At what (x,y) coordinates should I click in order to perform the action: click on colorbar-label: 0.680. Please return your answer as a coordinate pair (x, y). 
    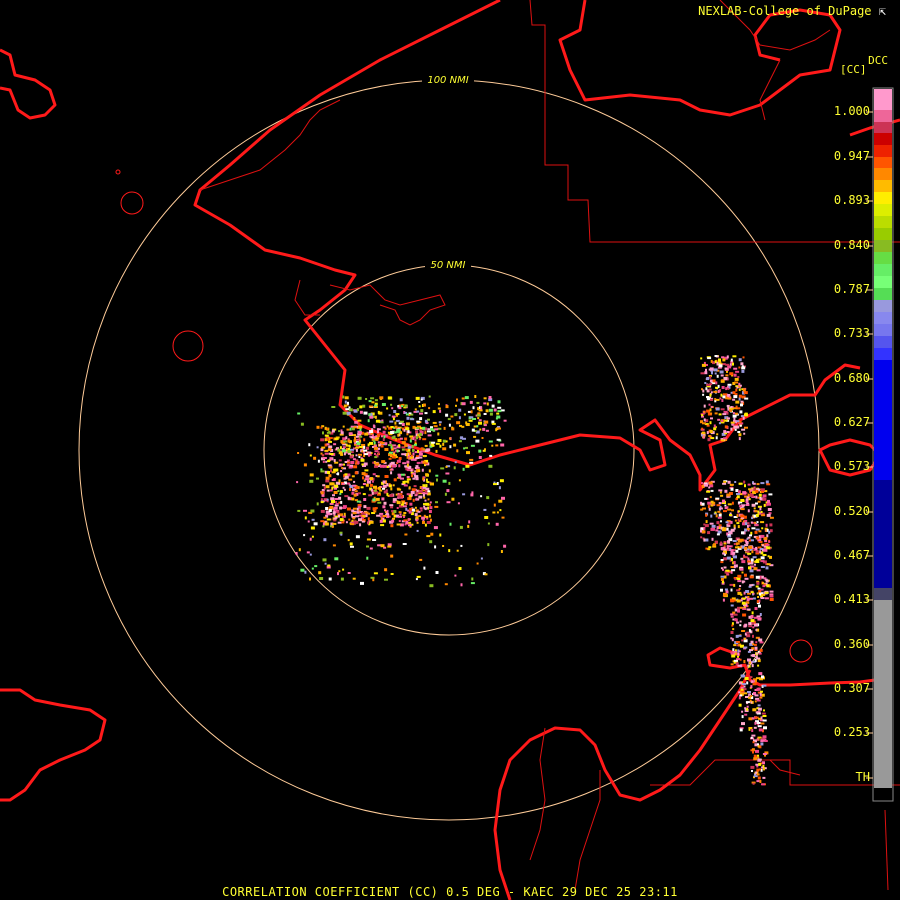
    Looking at the image, I should click on (851, 378).